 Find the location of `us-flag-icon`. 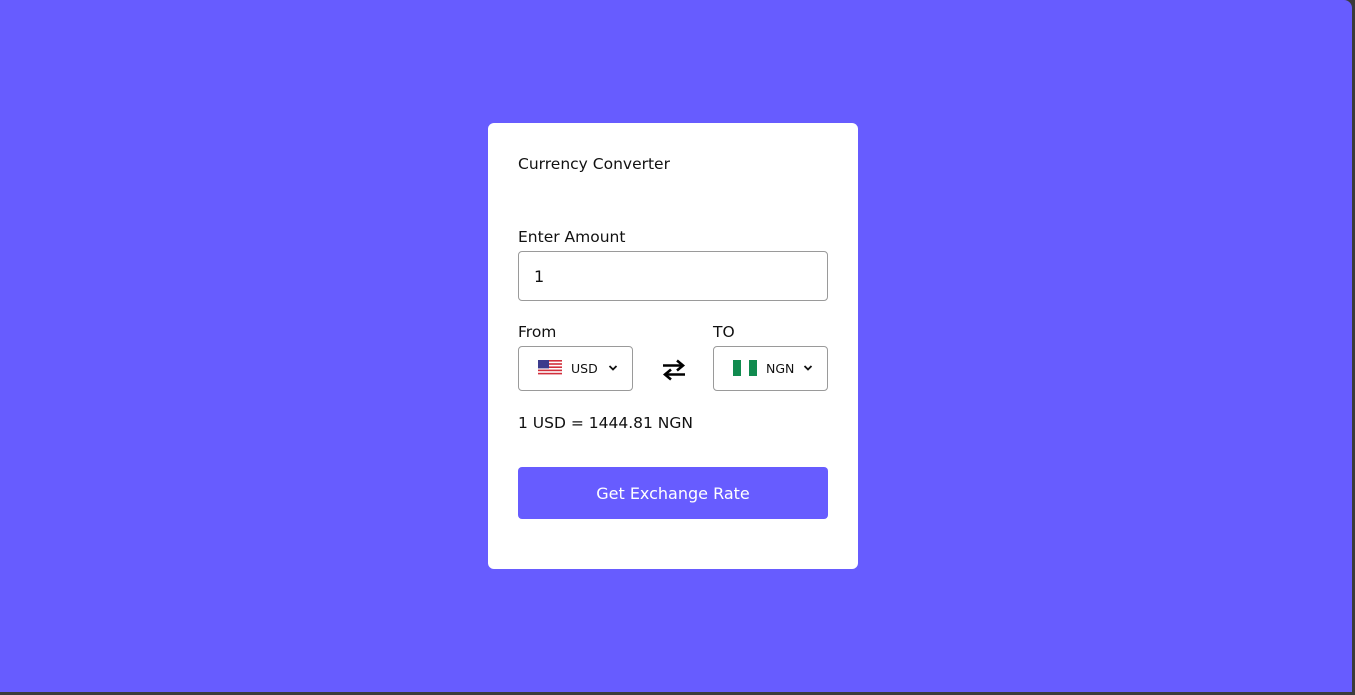

us-flag-icon is located at coordinates (550, 368).